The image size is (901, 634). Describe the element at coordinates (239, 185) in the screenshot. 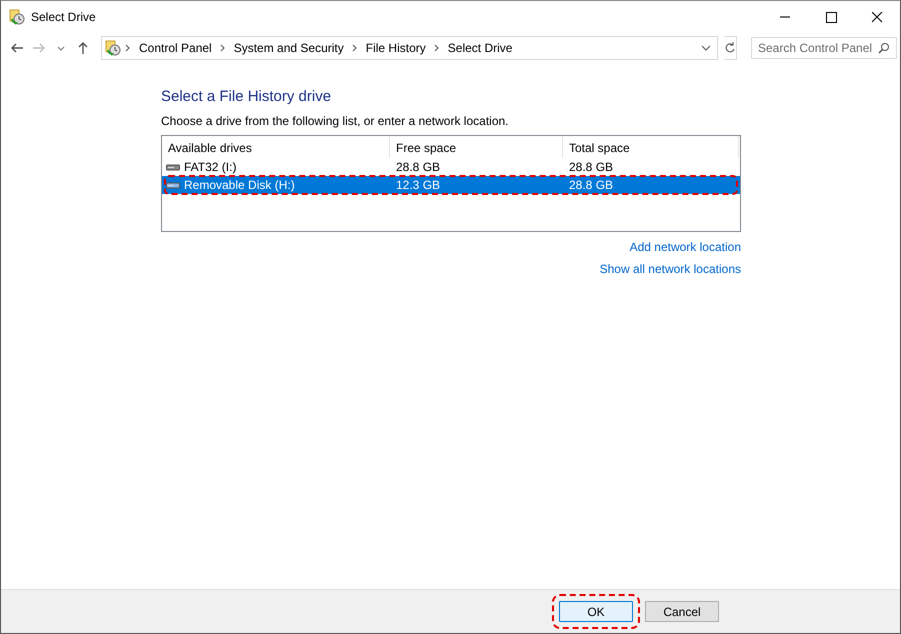

I see `drive-name: Removable Disk (H:)` at that location.